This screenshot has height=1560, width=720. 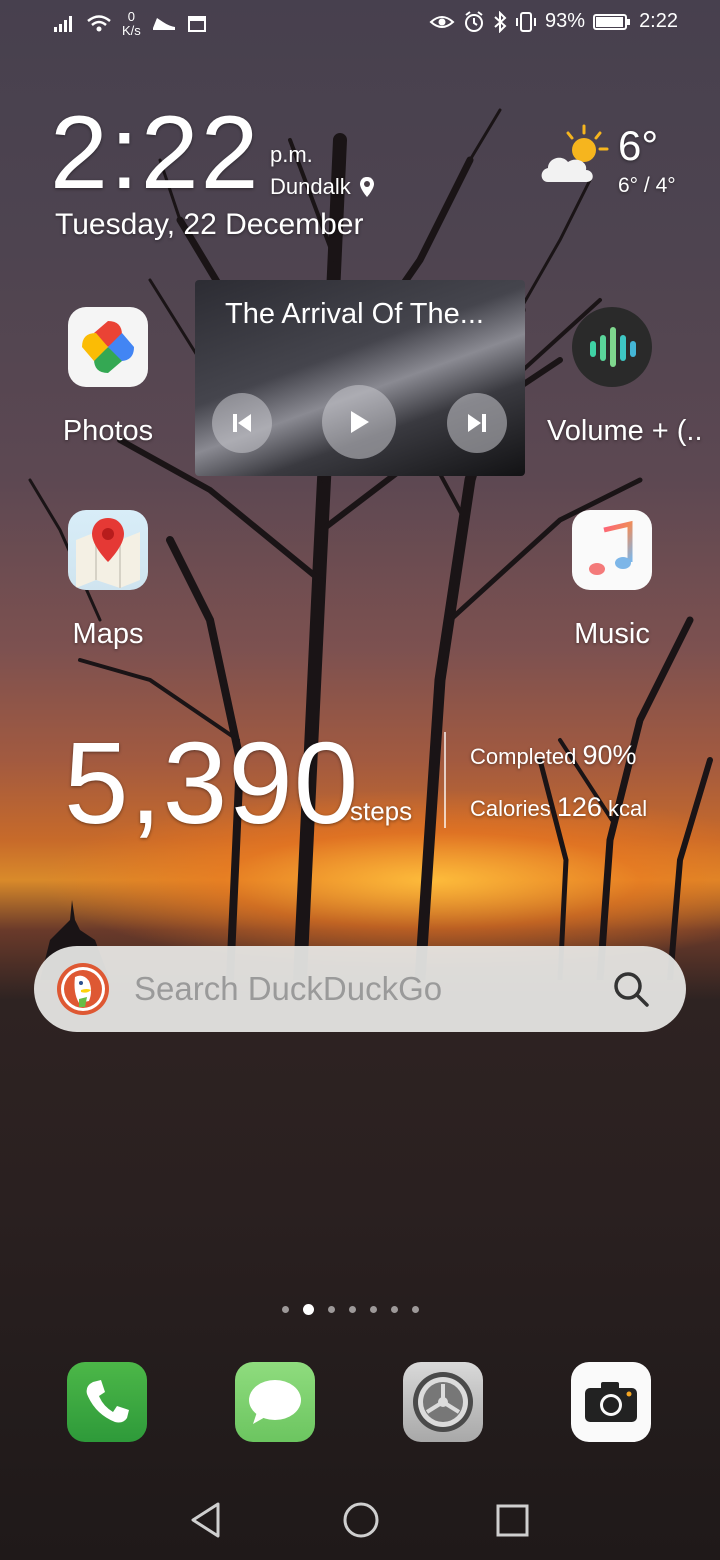 I want to click on clock-date: Tuesday, 22 December, so click(x=209, y=225).